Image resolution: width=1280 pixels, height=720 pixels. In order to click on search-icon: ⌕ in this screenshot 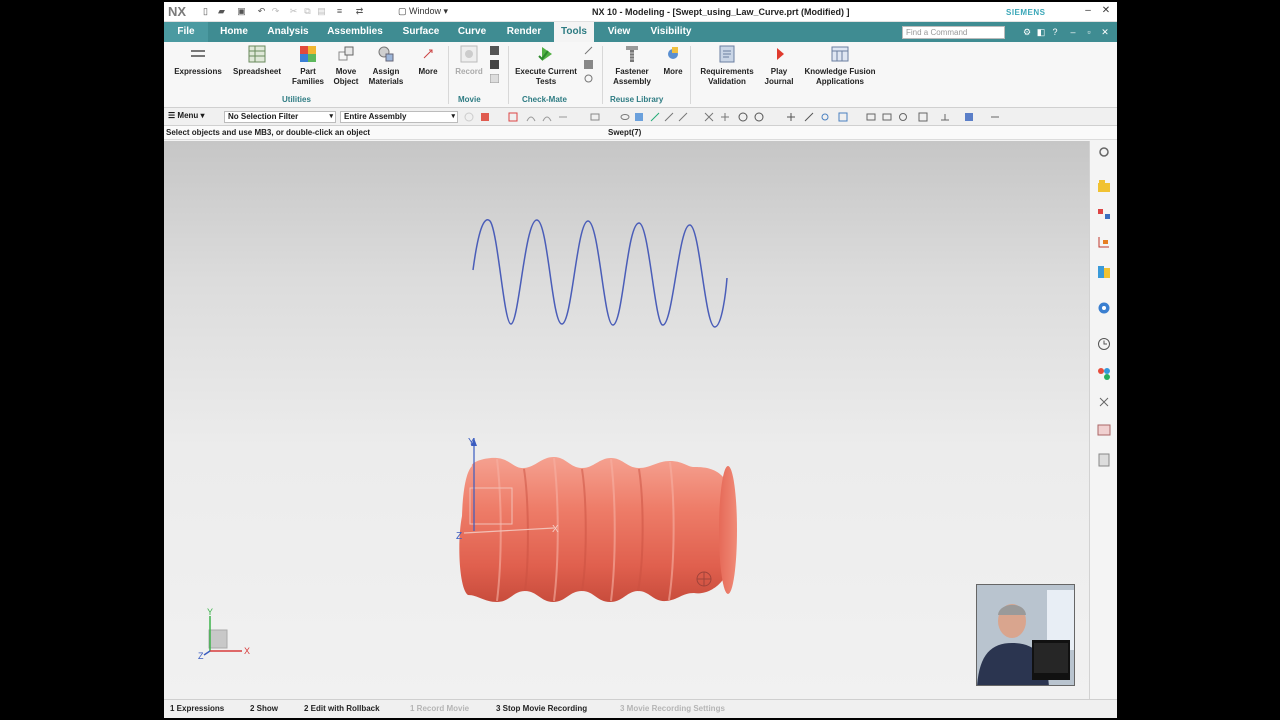, I will do `click(997, 32)`.